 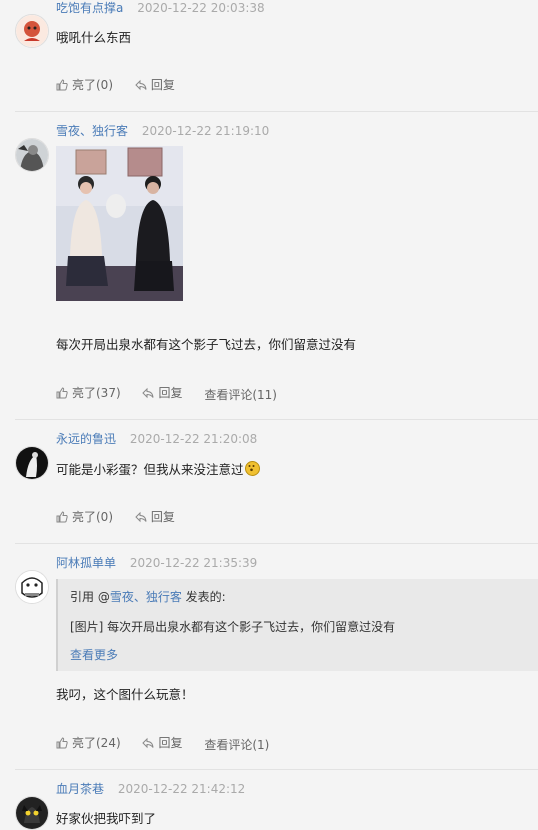 I want to click on view-comments-button: 查看评论(1), so click(x=236, y=744).